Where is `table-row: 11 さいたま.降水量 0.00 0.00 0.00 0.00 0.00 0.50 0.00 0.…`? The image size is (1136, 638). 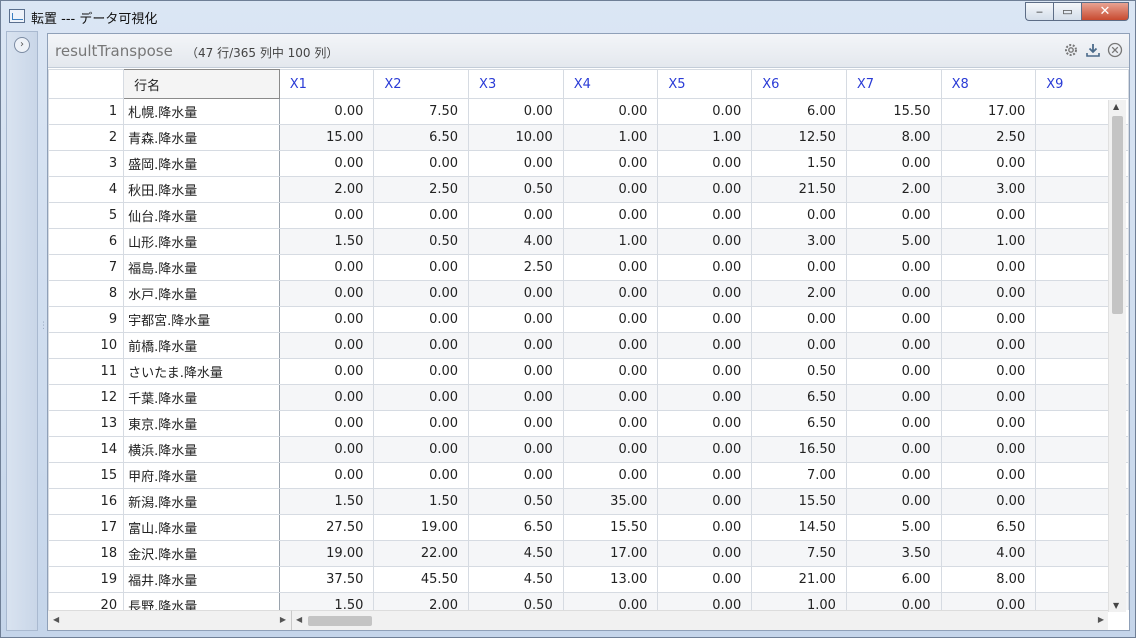
table-row: 11 さいたま.降水量 0.00 0.00 0.00 0.00 0.00 0.50 0.00 0.… is located at coordinates (588, 371).